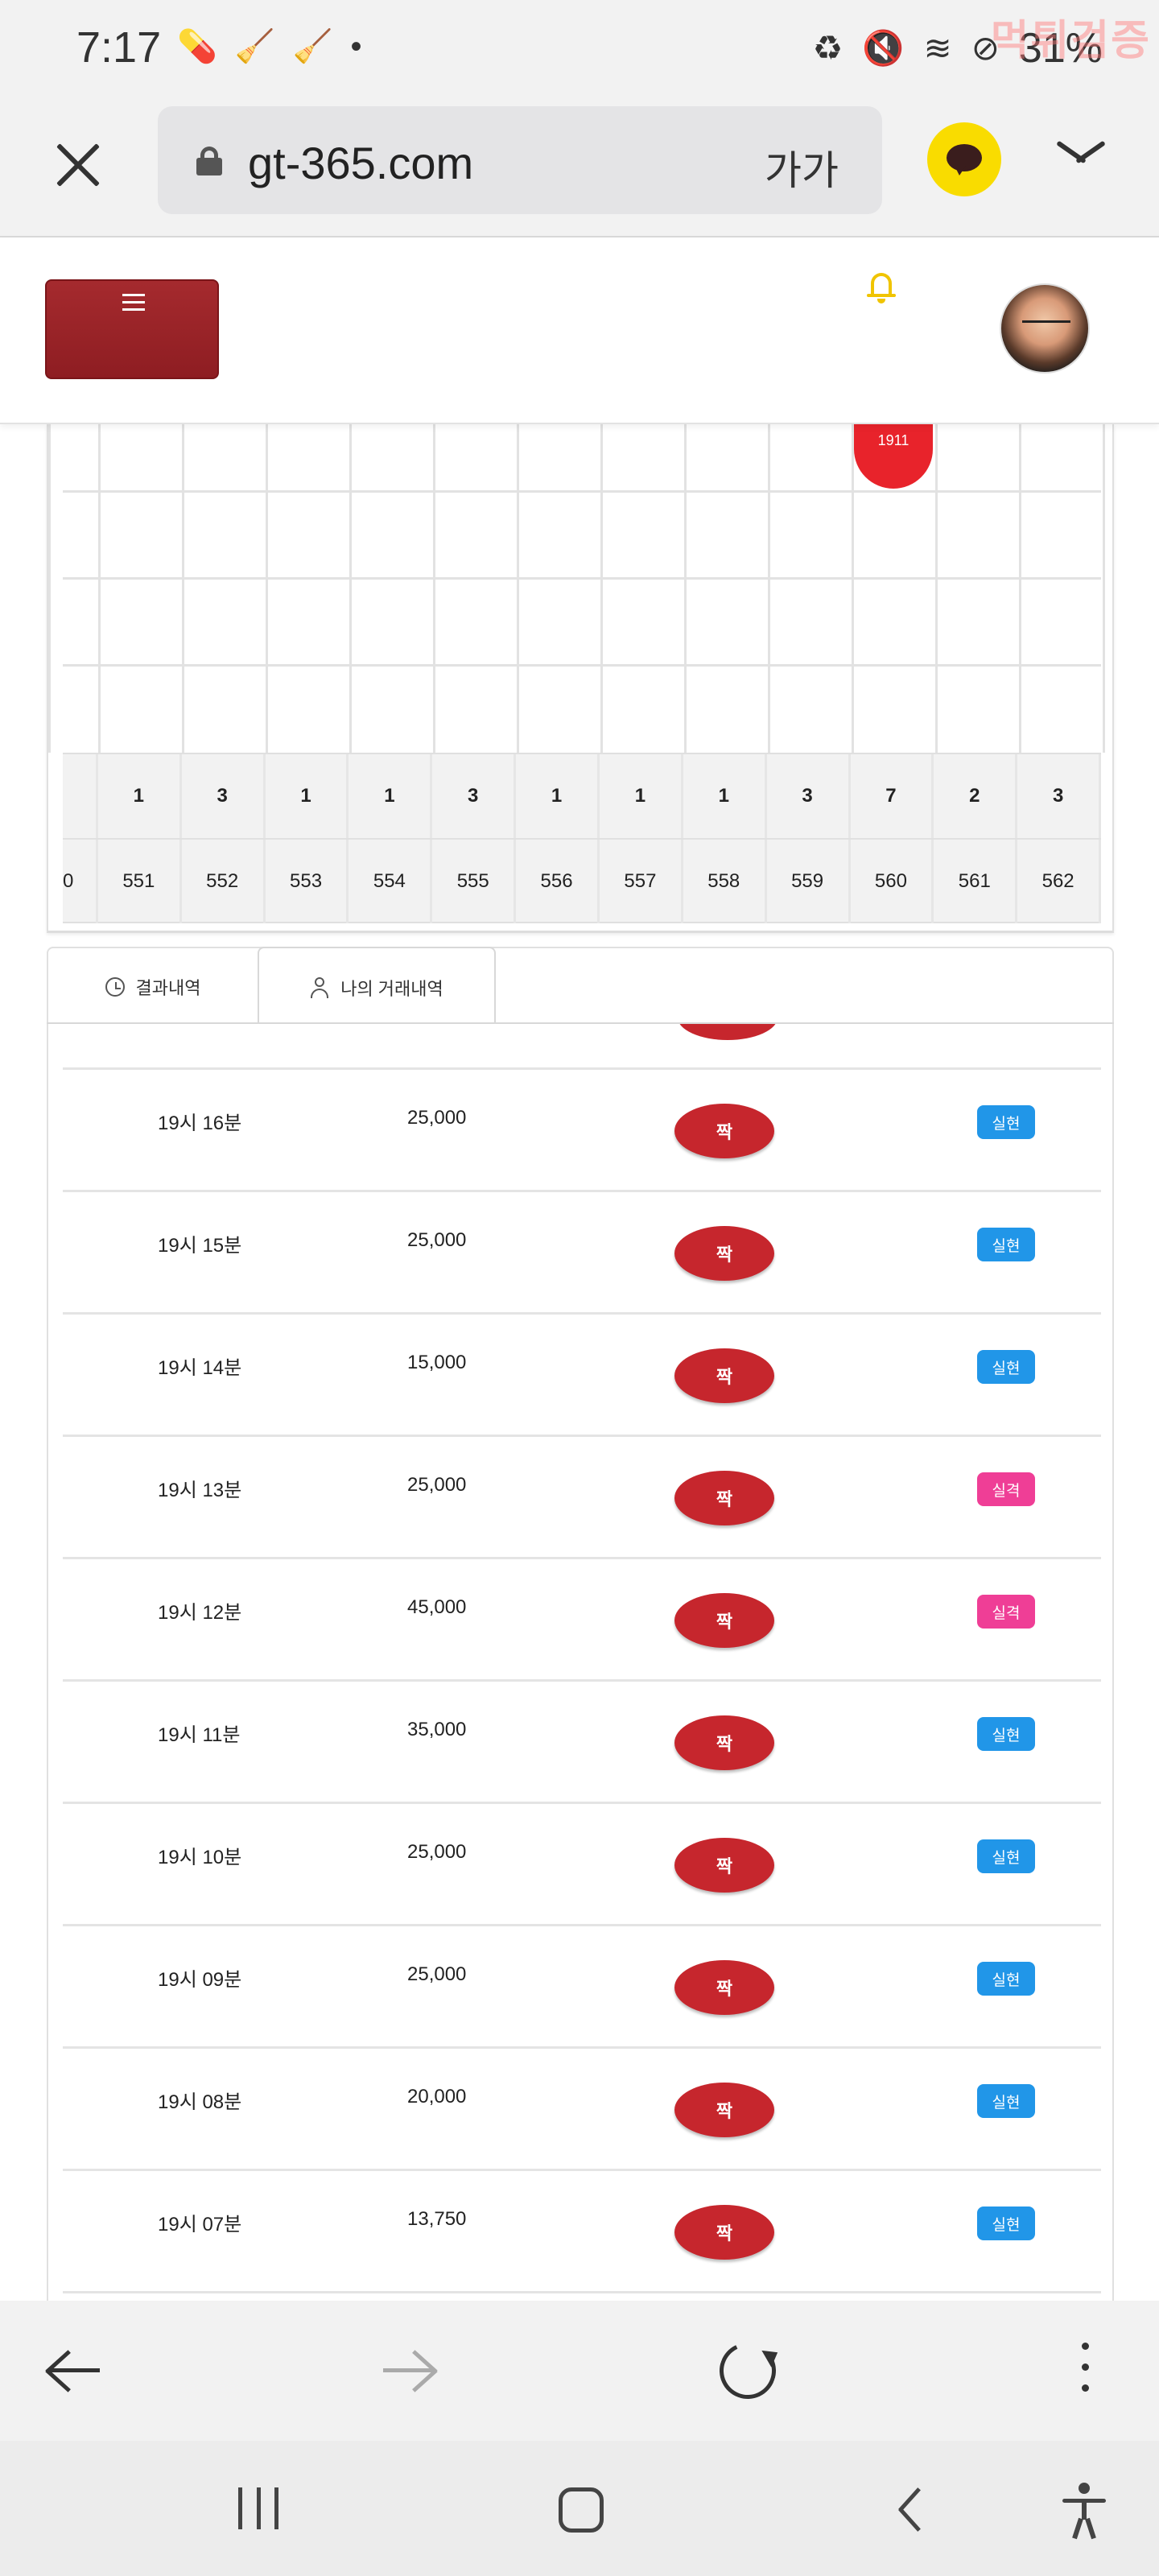 The image size is (1159, 2576). I want to click on round-id-cell: 551, so click(140, 882).